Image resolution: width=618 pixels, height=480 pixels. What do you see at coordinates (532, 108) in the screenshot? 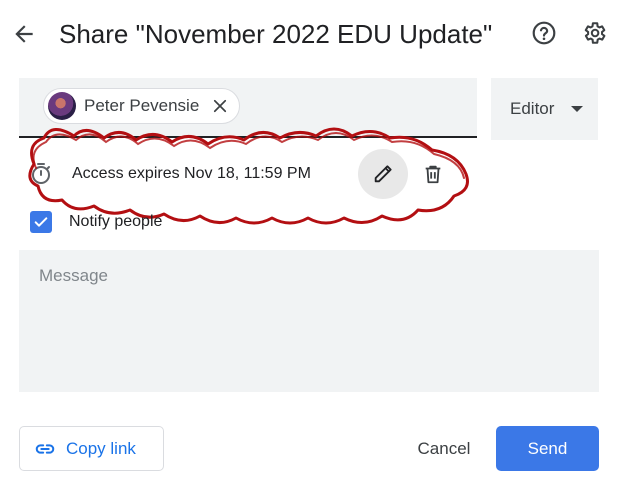
I see `role-label: Editor` at bounding box center [532, 108].